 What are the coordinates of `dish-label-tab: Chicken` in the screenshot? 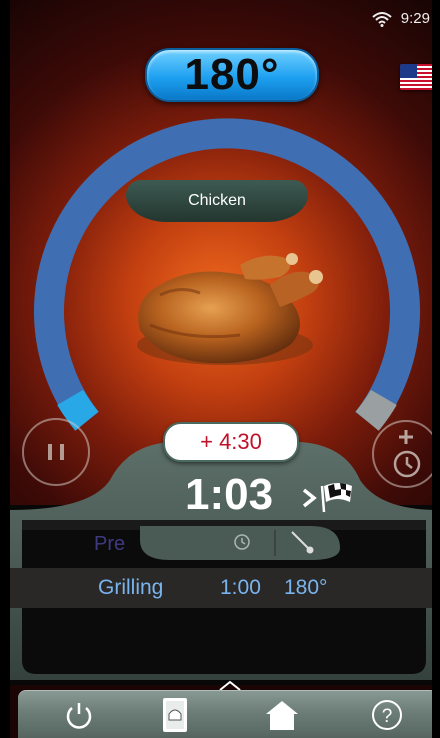 It's located at (217, 201).